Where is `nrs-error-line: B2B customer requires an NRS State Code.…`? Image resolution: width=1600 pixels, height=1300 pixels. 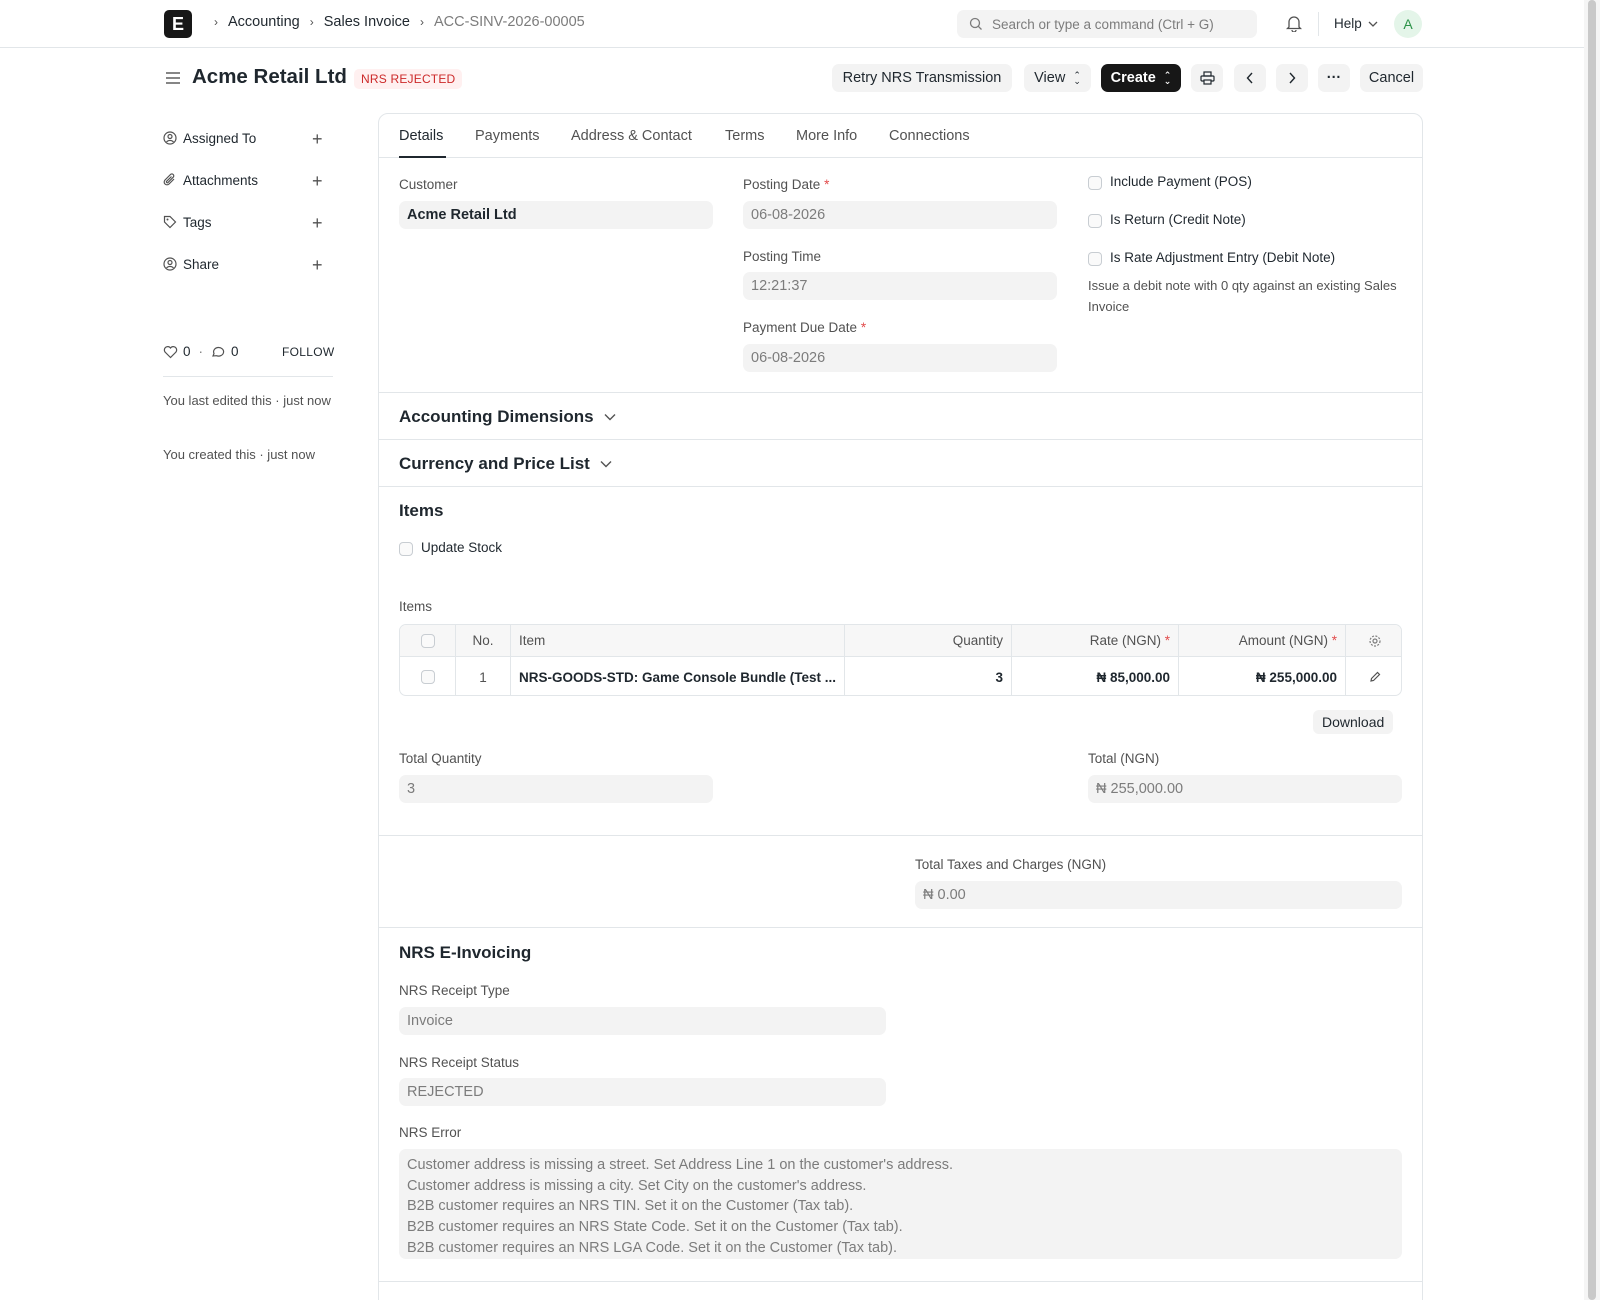
nrs-error-line: B2B customer requires an NRS State Code.… is located at coordinates (655, 1227).